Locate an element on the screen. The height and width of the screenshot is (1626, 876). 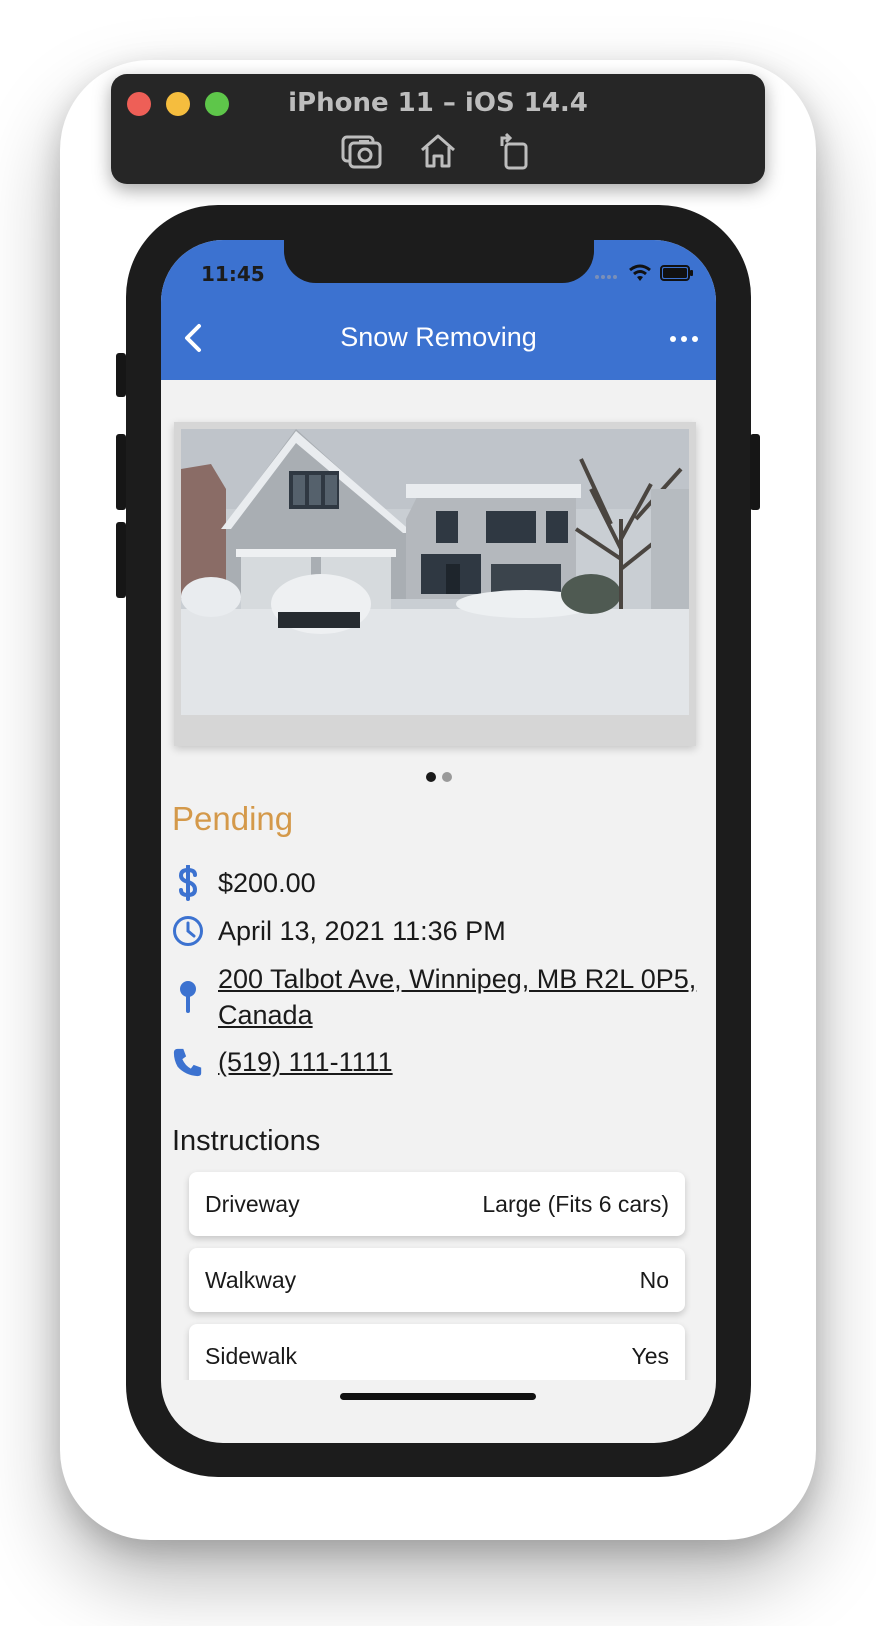
instruction-value: No is located at coordinates (654, 1279).